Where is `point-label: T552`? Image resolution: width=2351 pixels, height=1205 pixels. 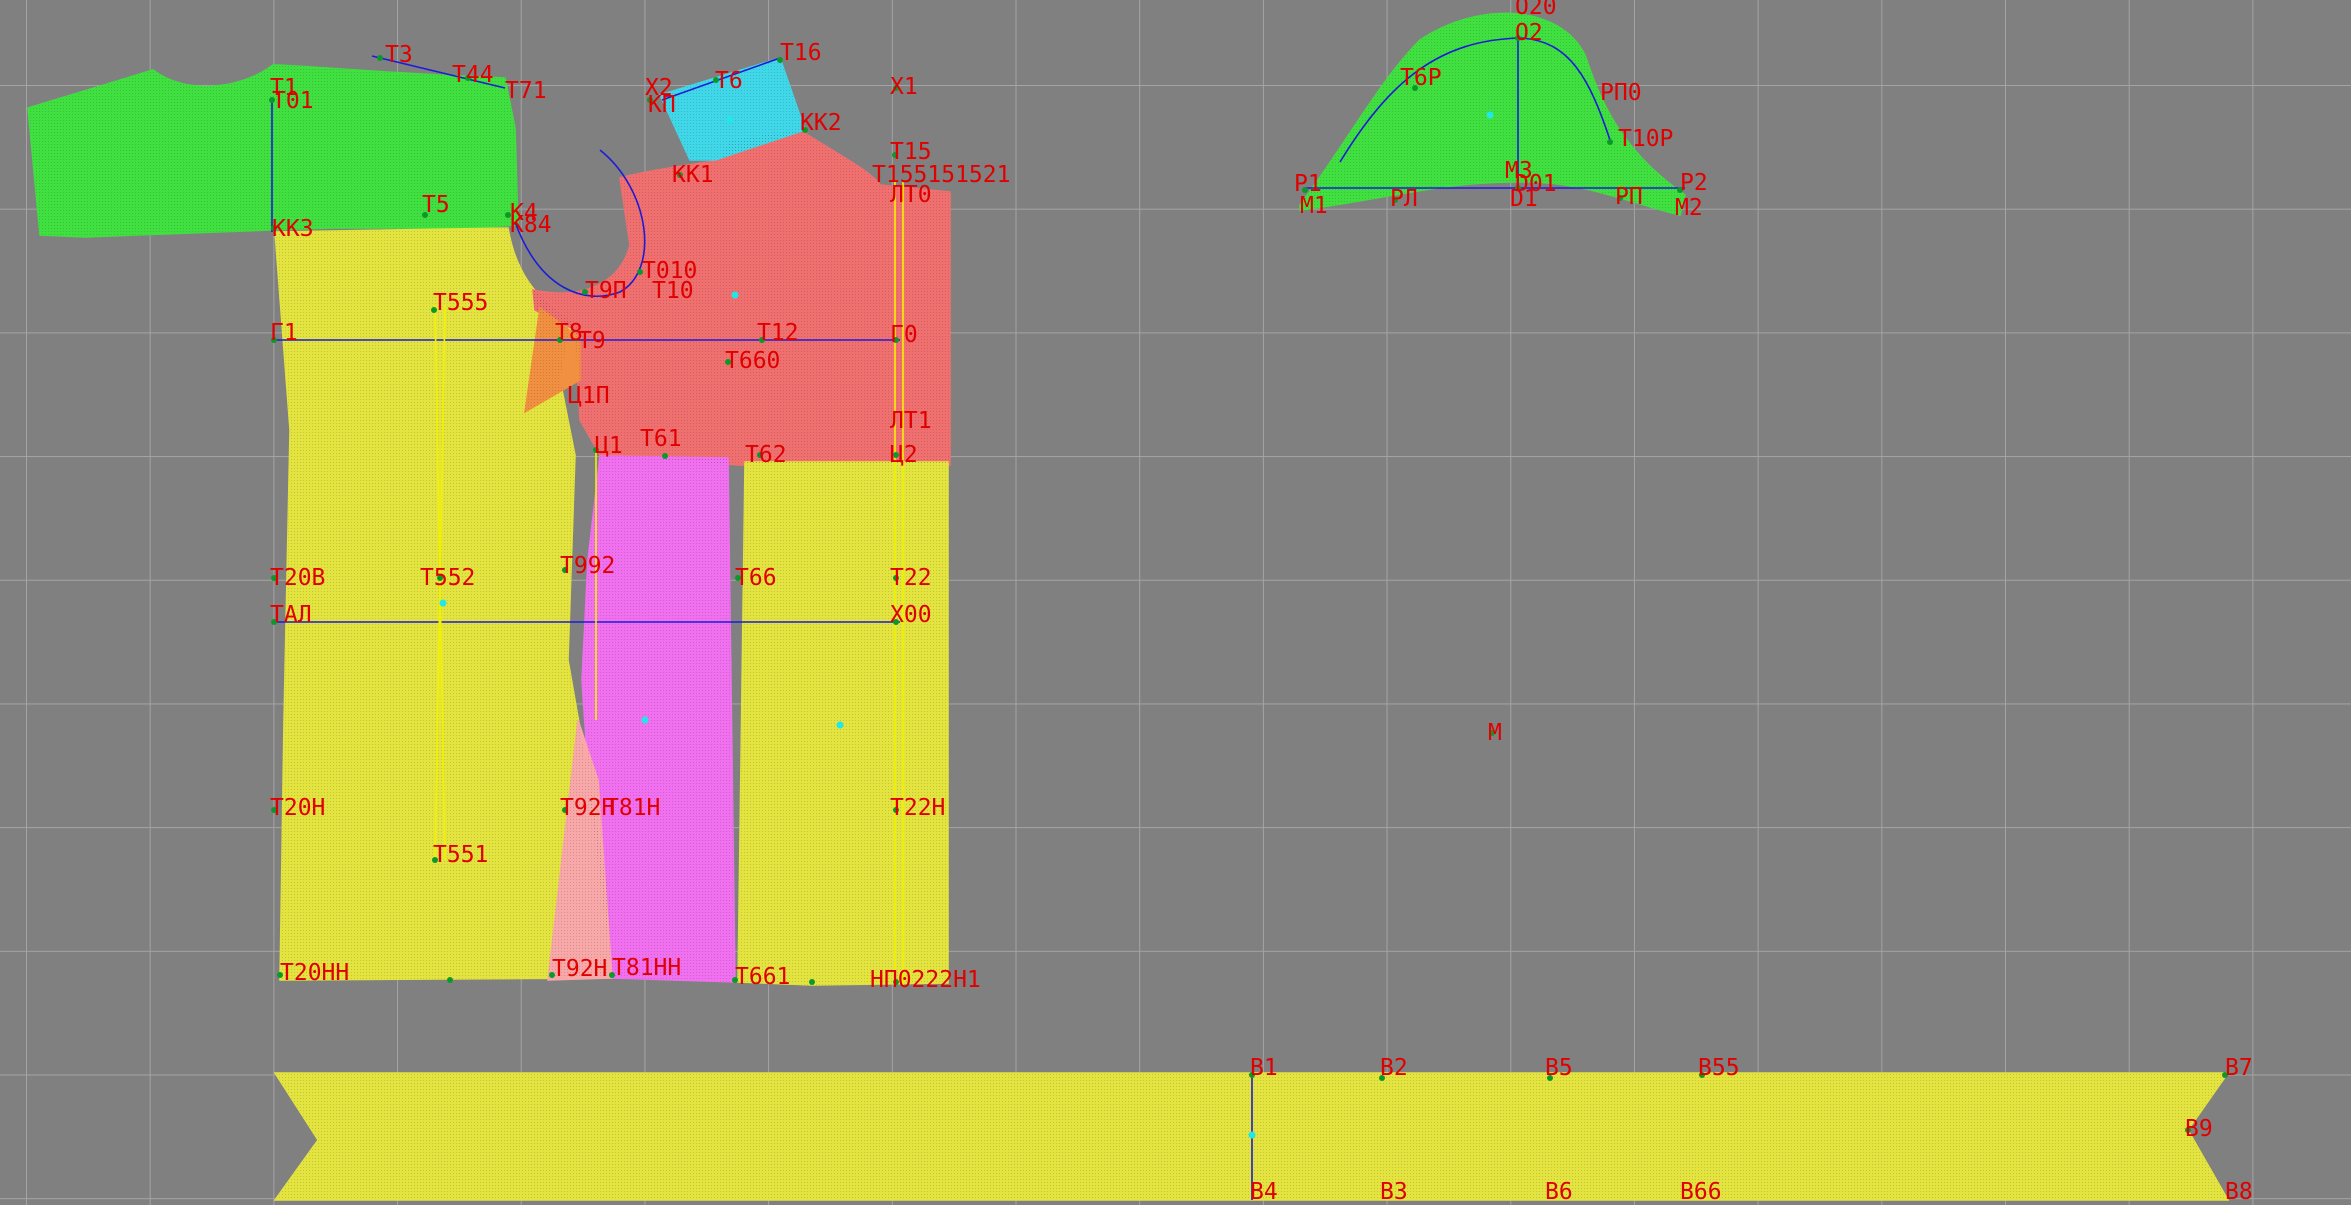 point-label: T552 is located at coordinates (447, 578).